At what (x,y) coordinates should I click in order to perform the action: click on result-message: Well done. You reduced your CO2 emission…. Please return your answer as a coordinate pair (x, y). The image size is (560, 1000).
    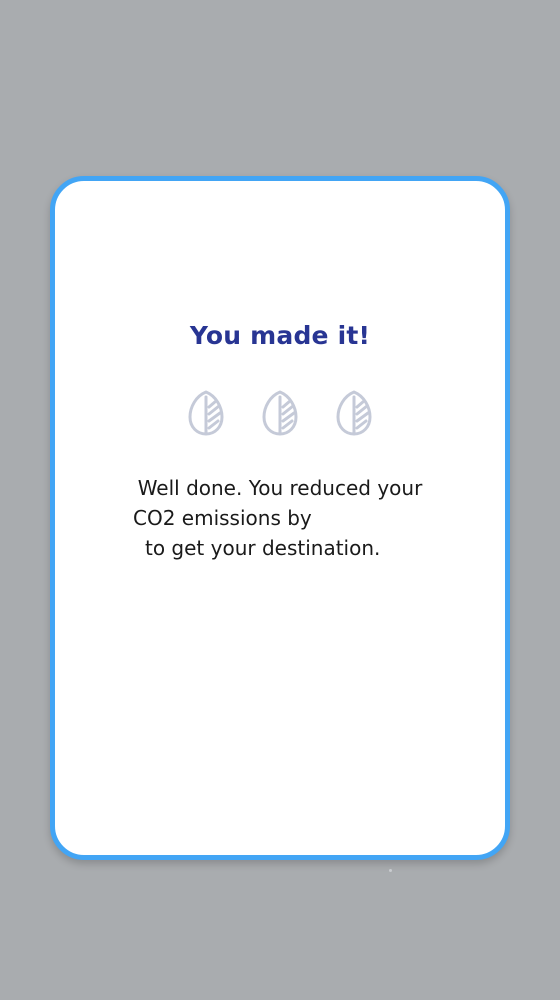
    Looking at the image, I should click on (280, 518).